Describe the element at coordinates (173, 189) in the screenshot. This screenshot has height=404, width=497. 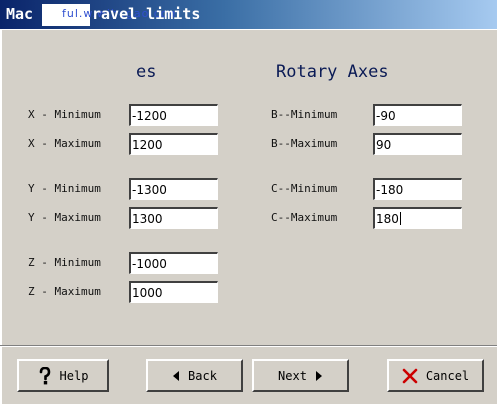
I see `y-minimum-field: -1300` at that location.